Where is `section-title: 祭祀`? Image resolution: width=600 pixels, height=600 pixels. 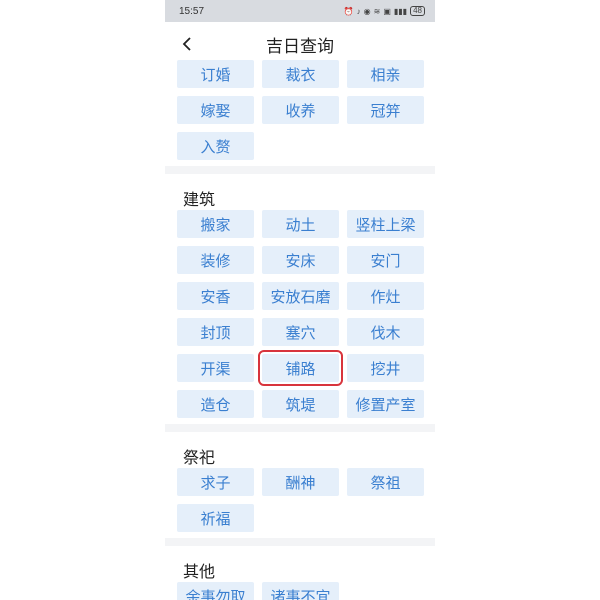 section-title: 祭祀 is located at coordinates (199, 457).